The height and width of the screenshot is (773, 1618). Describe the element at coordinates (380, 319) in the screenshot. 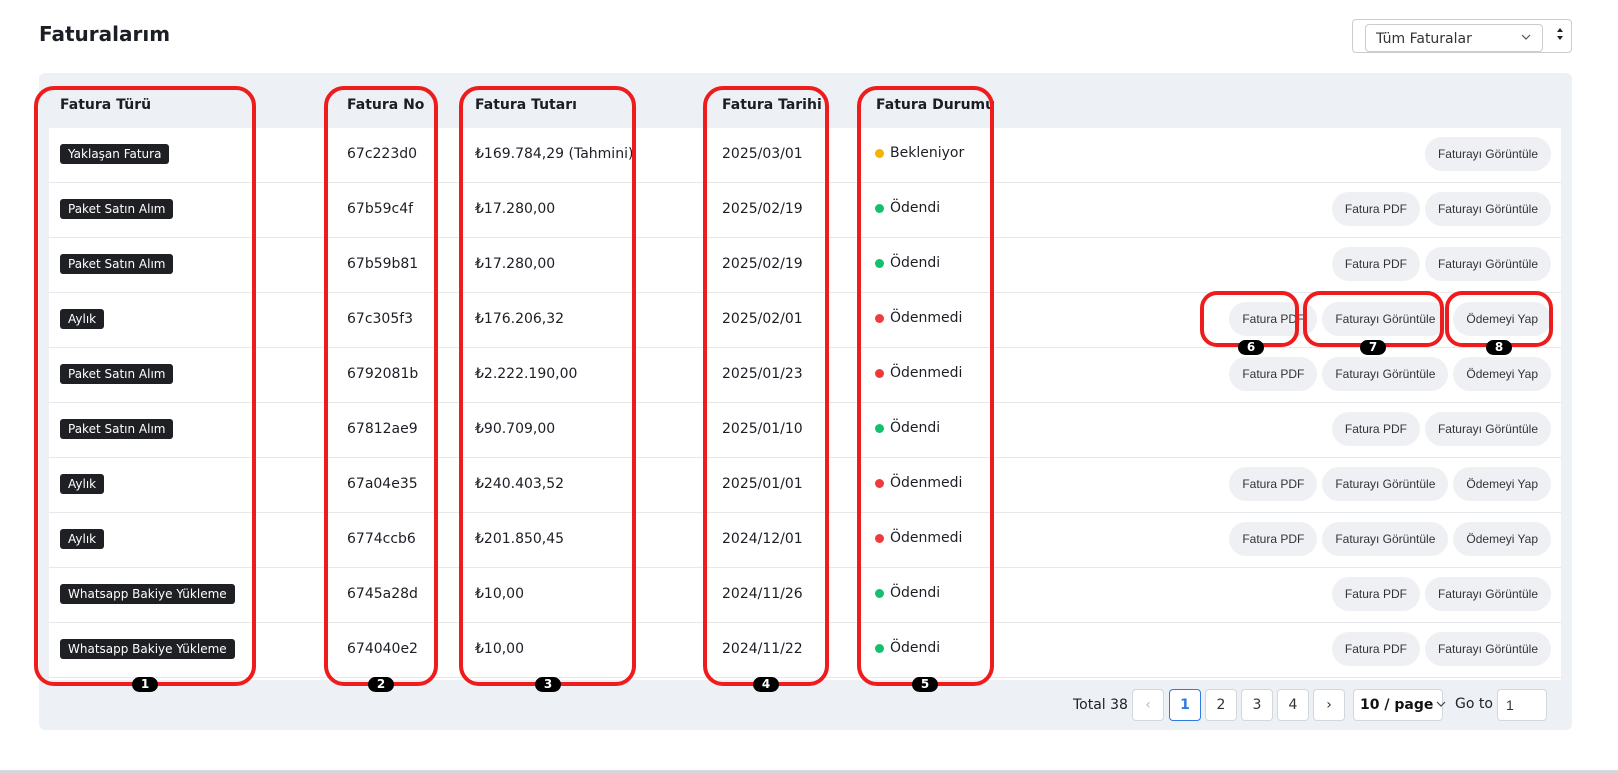

I see `invoice-no: 67c305f3` at that location.